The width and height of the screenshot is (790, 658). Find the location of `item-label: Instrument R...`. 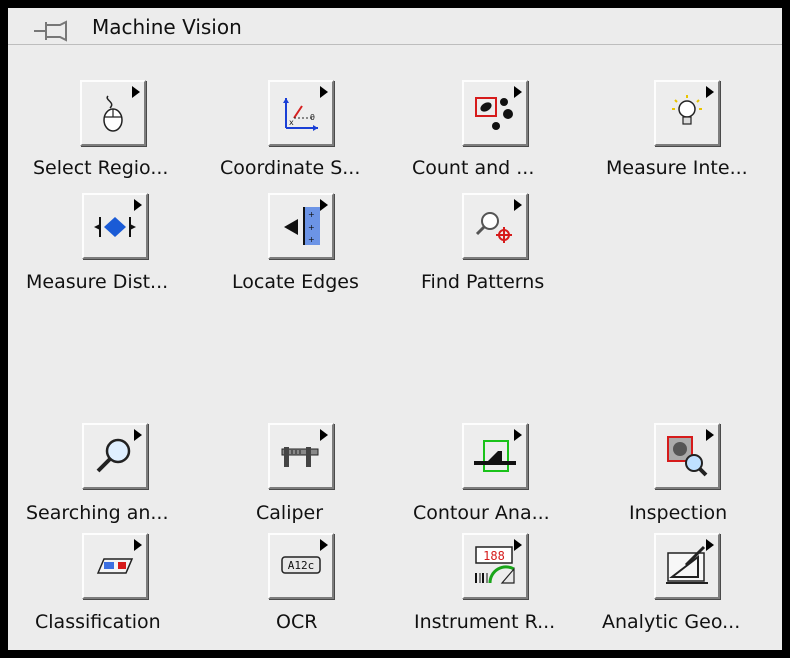

item-label: Instrument R... is located at coordinates (485, 622).